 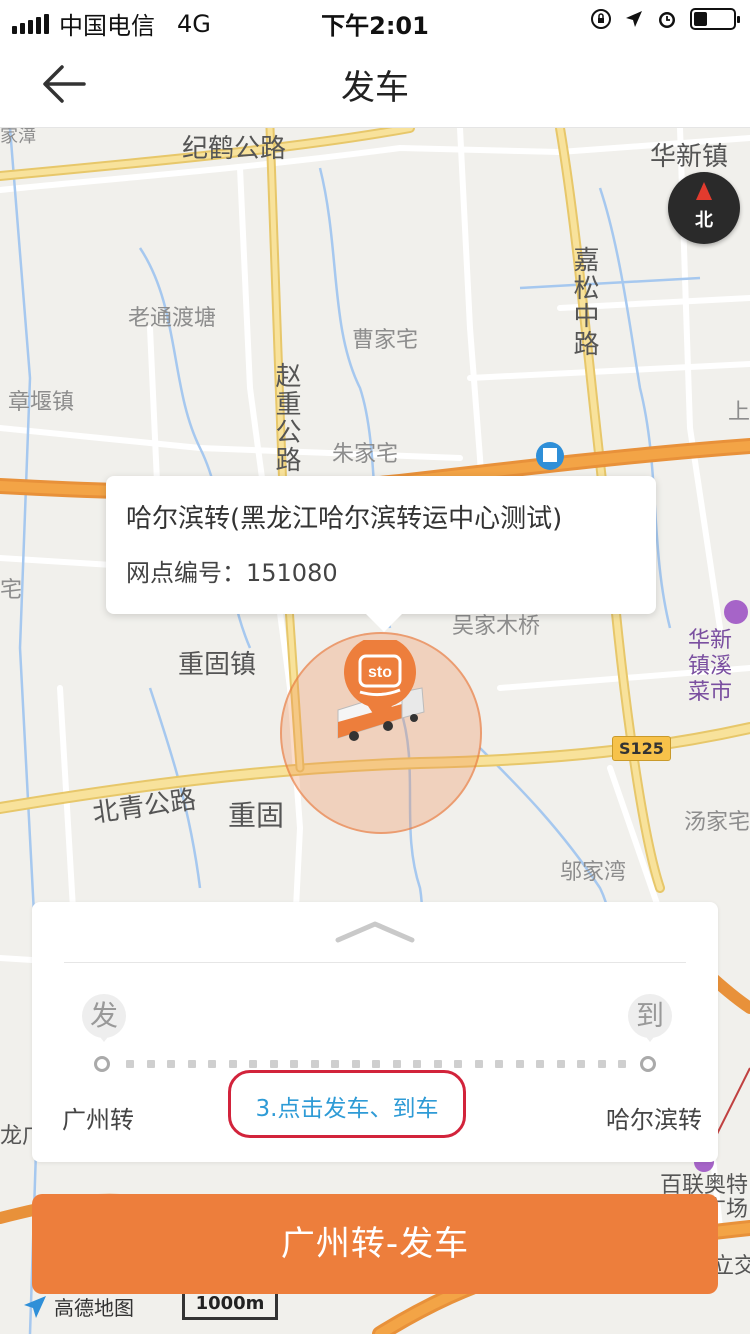 What do you see at coordinates (601, 19) in the screenshot?
I see `orientation-lock-icon` at bounding box center [601, 19].